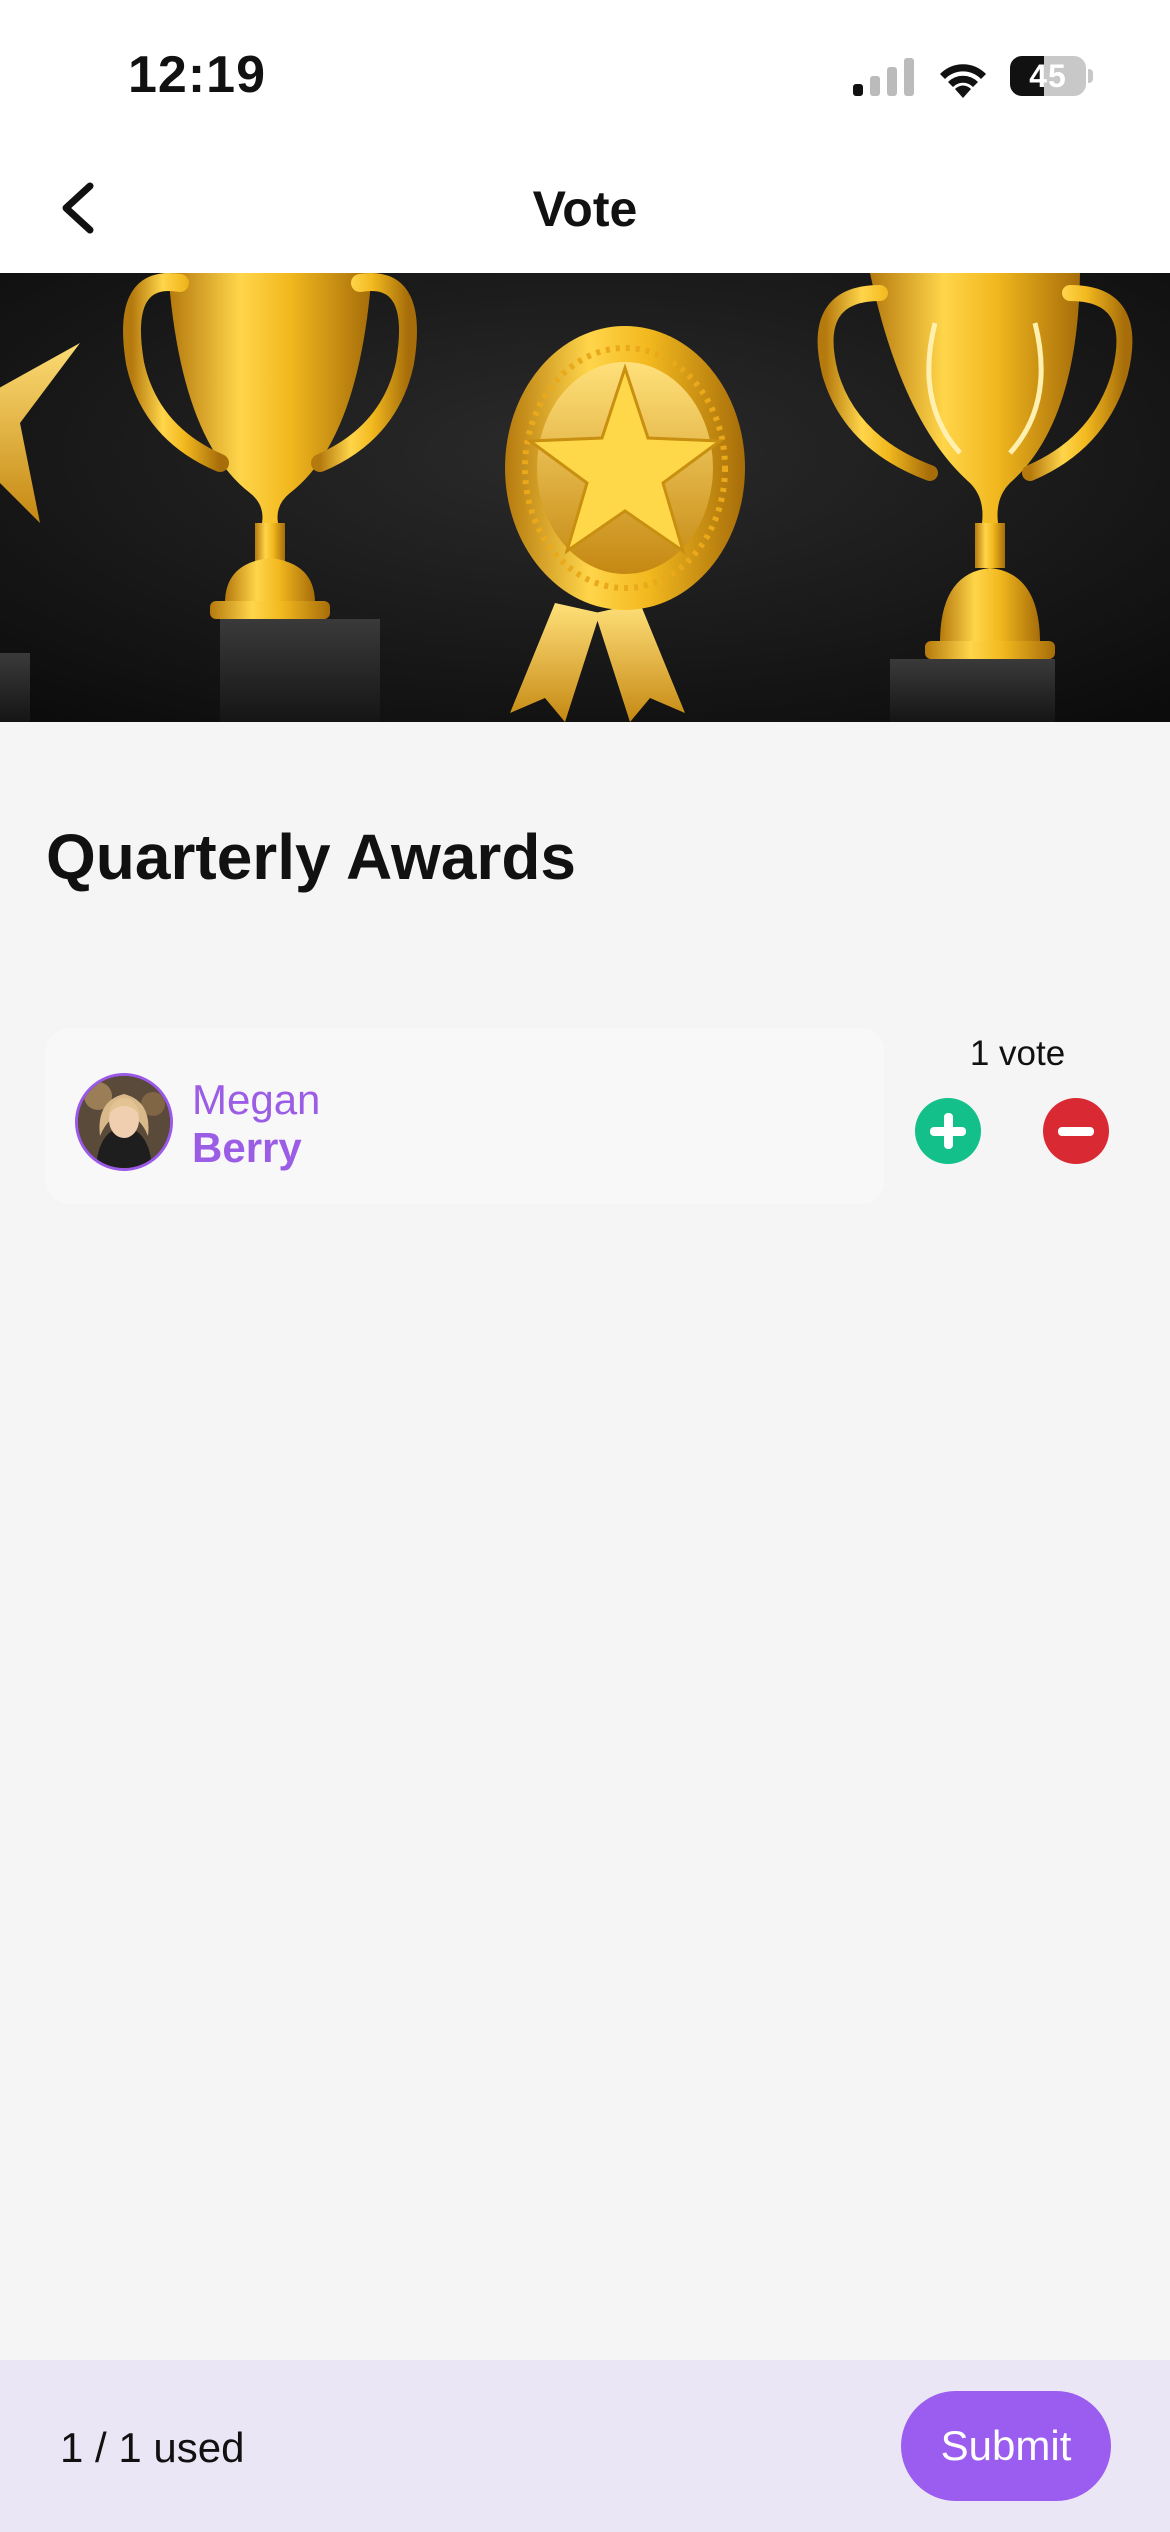  I want to click on avatar, so click(124, 1122).